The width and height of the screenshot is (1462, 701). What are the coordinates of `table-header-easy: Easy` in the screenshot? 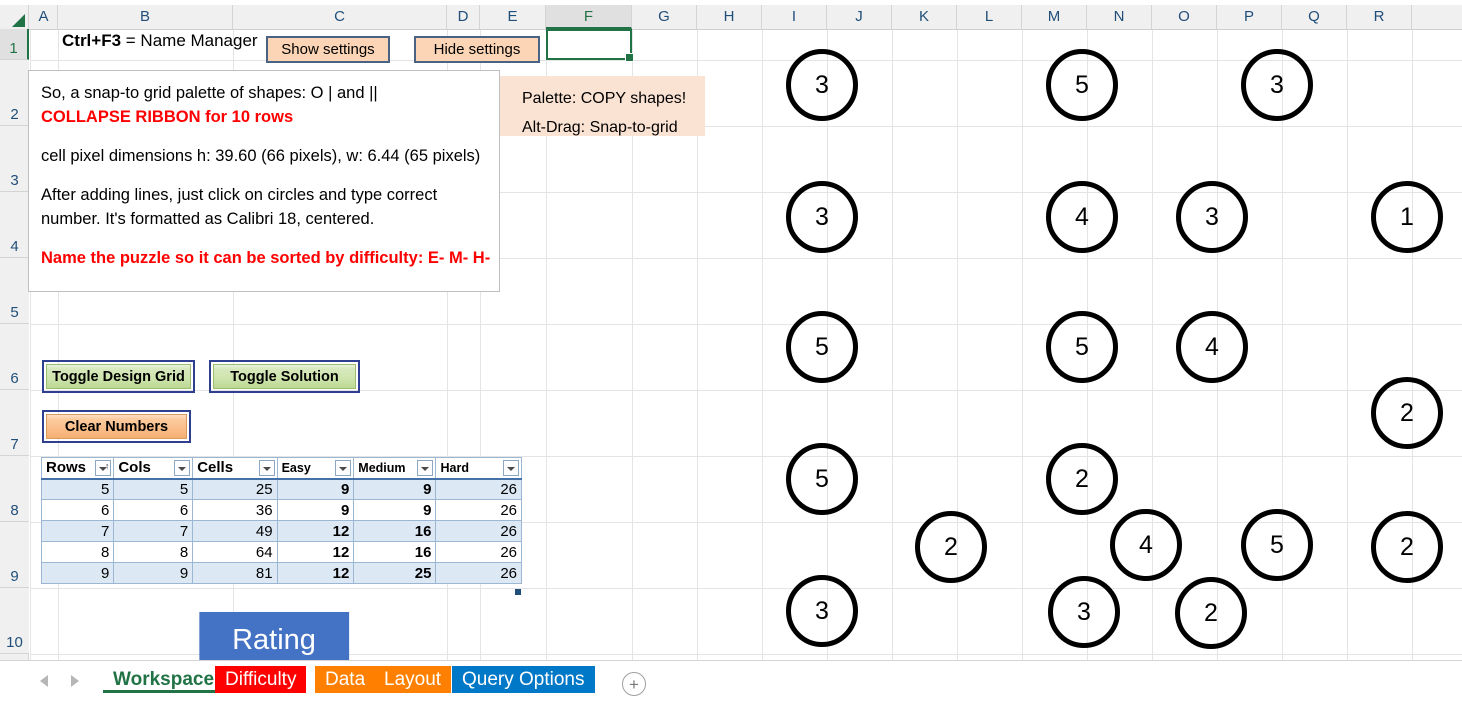 It's located at (315, 468).